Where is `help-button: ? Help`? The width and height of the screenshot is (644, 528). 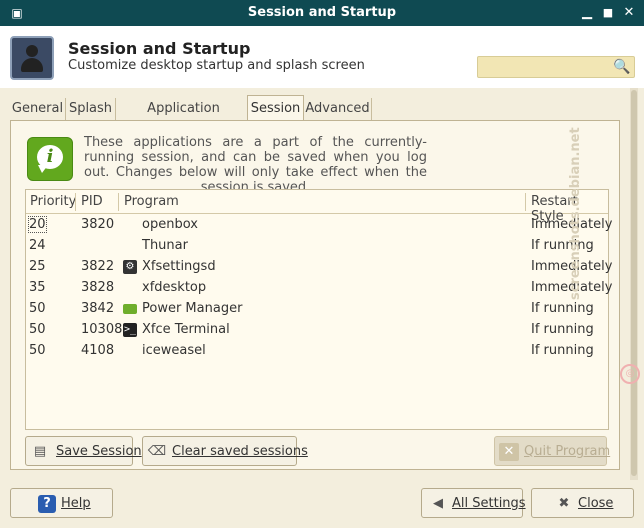 help-button: ? Help is located at coordinates (61, 503).